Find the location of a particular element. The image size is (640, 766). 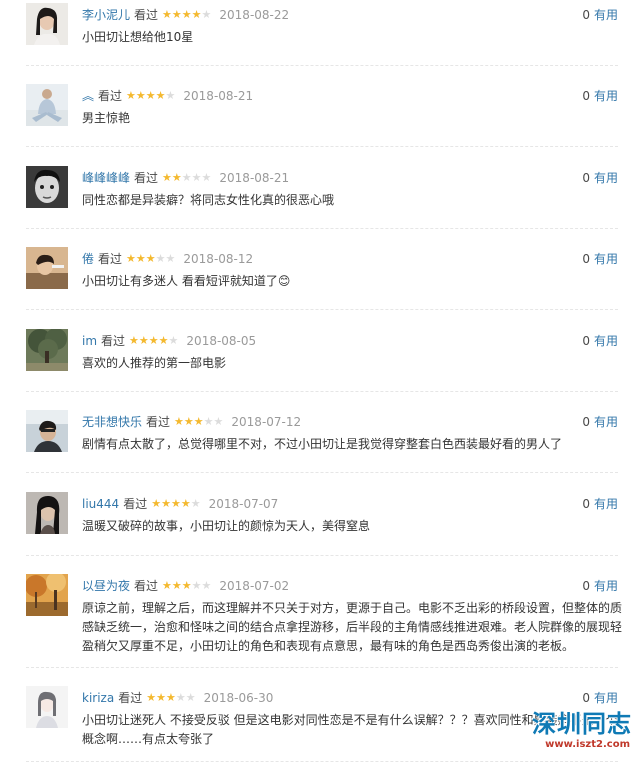

comment-author: 以昼为夜 is located at coordinates (106, 586).